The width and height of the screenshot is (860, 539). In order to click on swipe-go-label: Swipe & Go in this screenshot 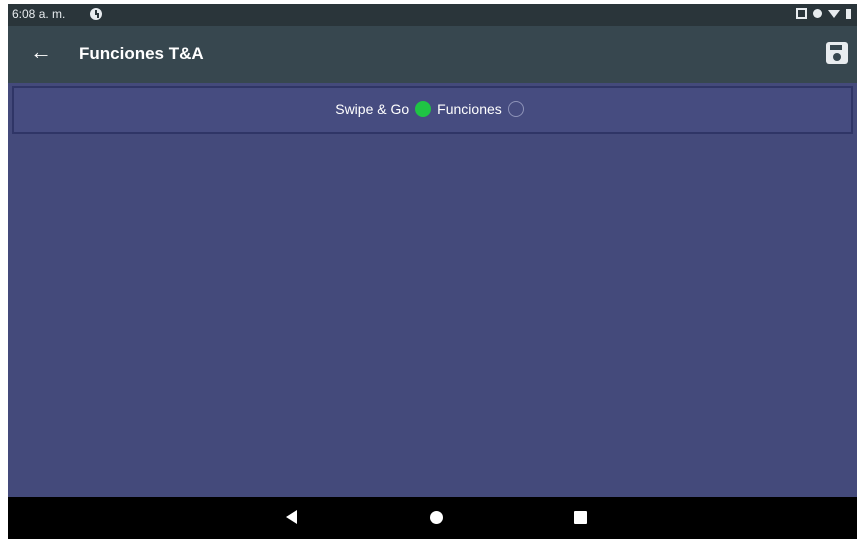, I will do `click(372, 109)`.